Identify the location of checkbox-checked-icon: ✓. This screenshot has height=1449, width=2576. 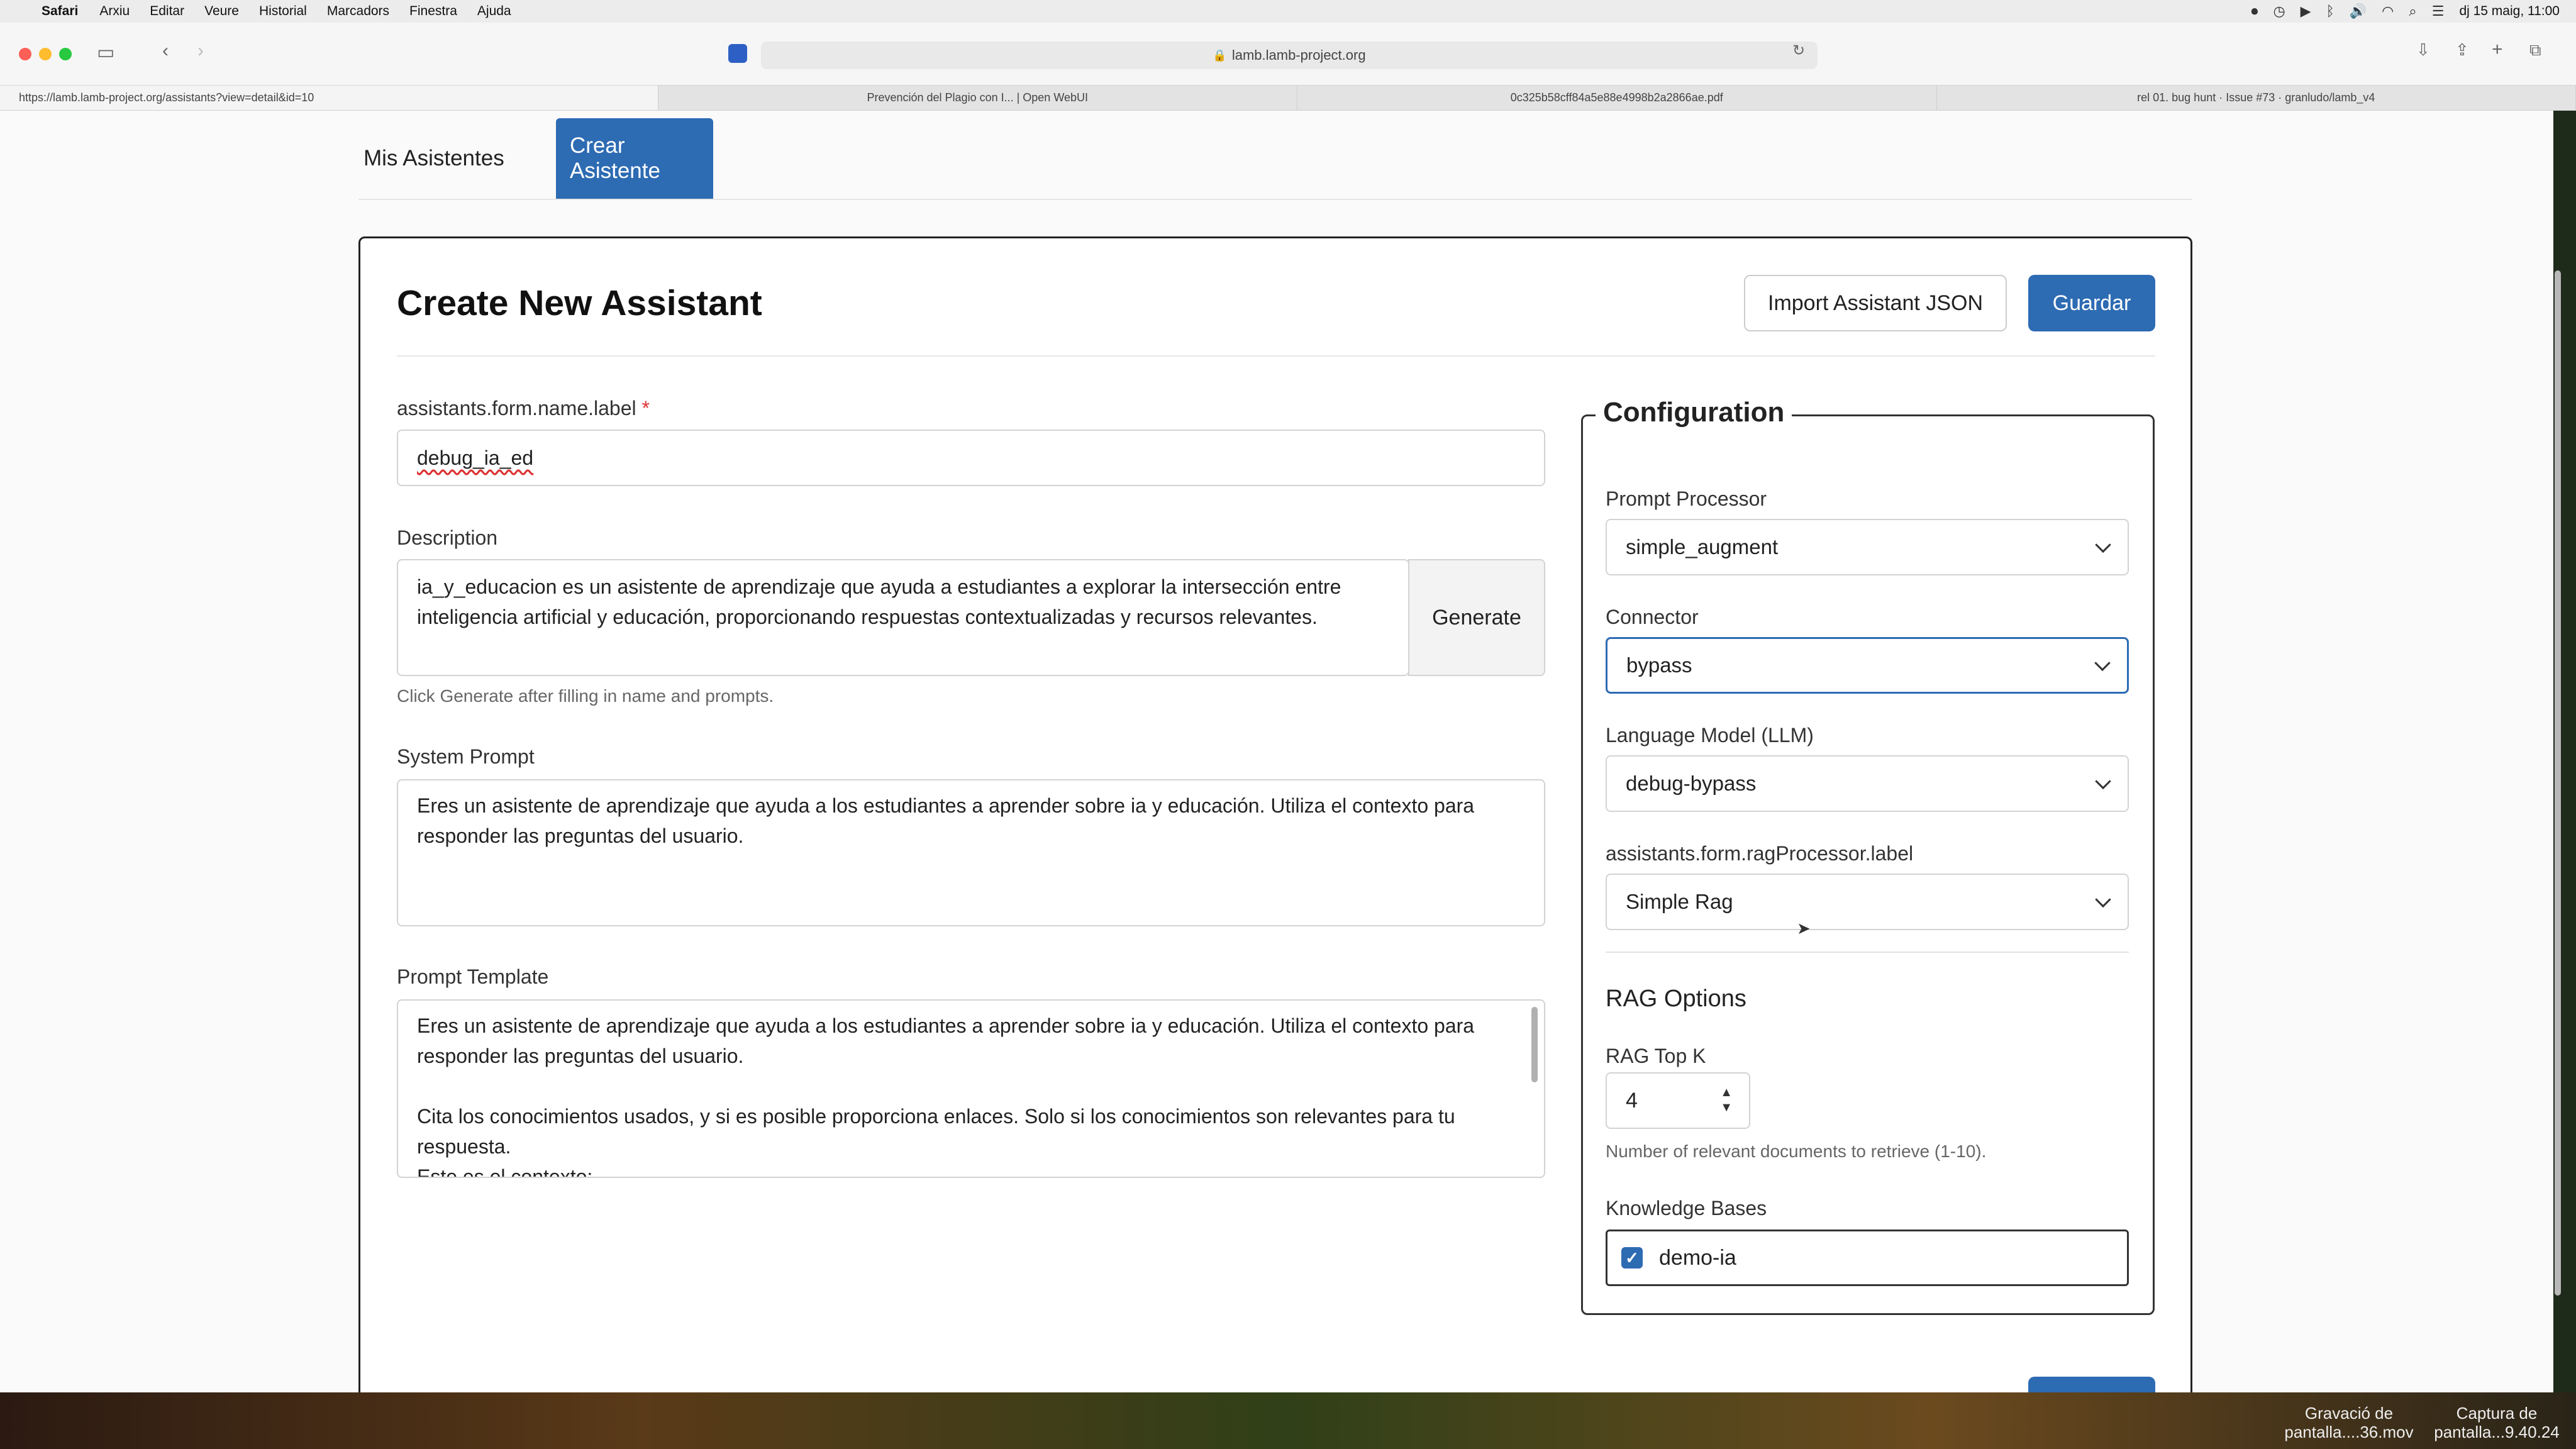
(1632, 1258).